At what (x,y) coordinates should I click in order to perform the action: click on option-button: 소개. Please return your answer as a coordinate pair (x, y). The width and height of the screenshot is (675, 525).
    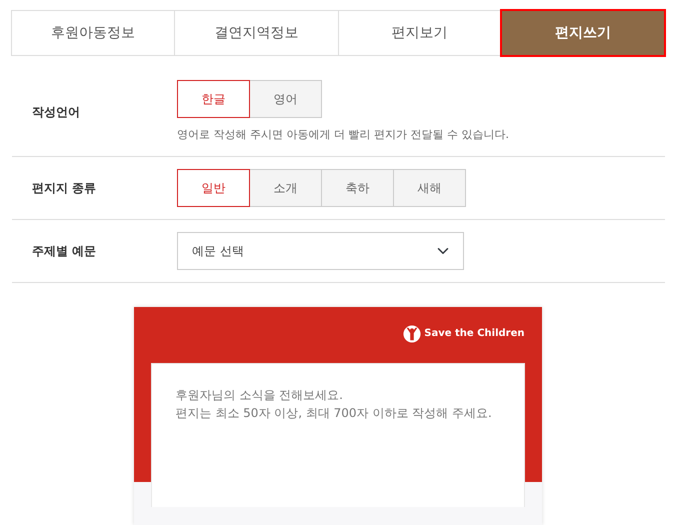
    Looking at the image, I should click on (285, 187).